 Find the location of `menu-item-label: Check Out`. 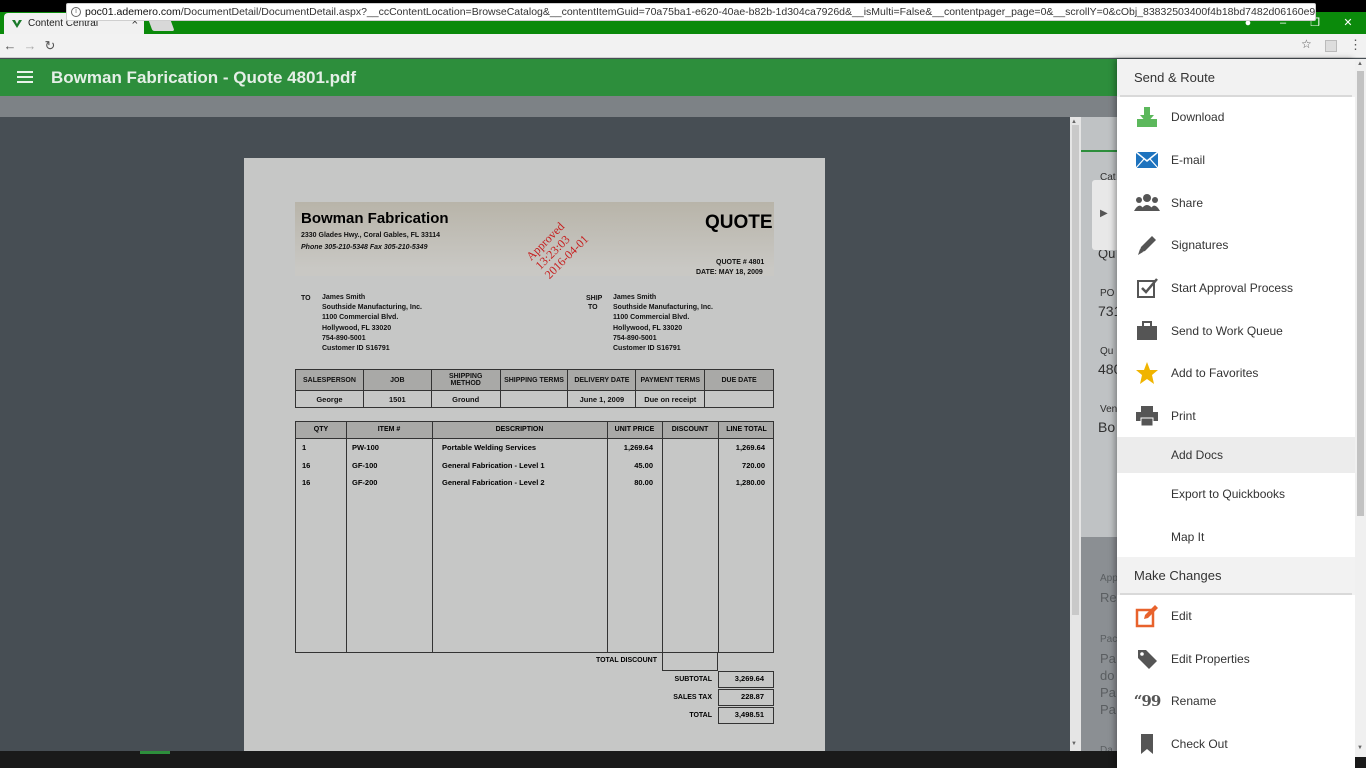

menu-item-label: Check Out is located at coordinates (1199, 744).